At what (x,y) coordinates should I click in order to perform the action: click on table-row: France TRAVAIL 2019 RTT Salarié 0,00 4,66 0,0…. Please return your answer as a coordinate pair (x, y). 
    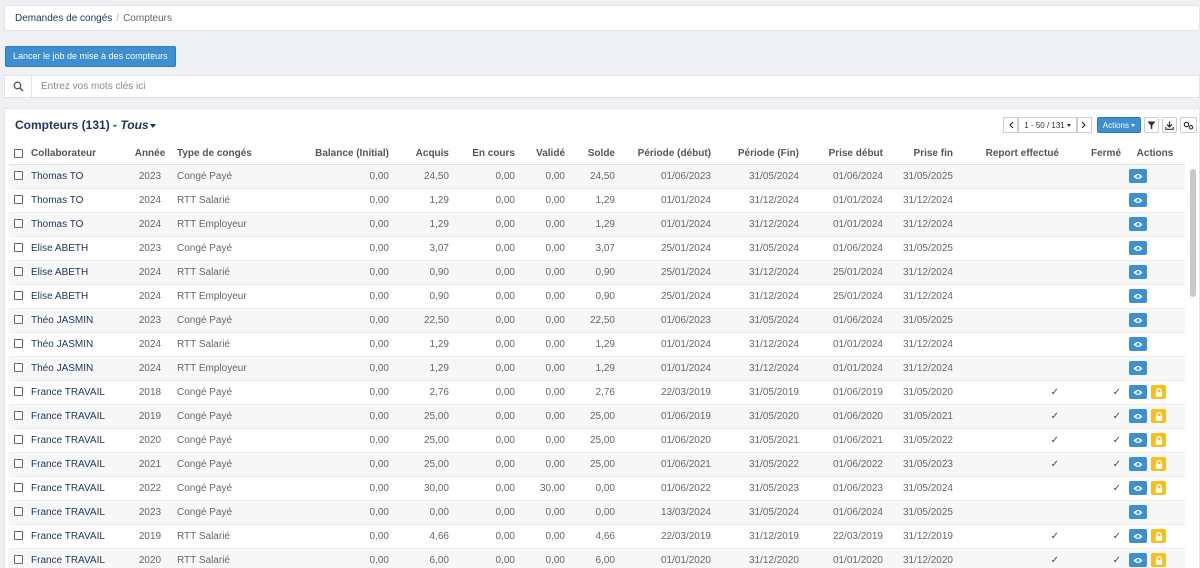
    Looking at the image, I should click on (597, 536).